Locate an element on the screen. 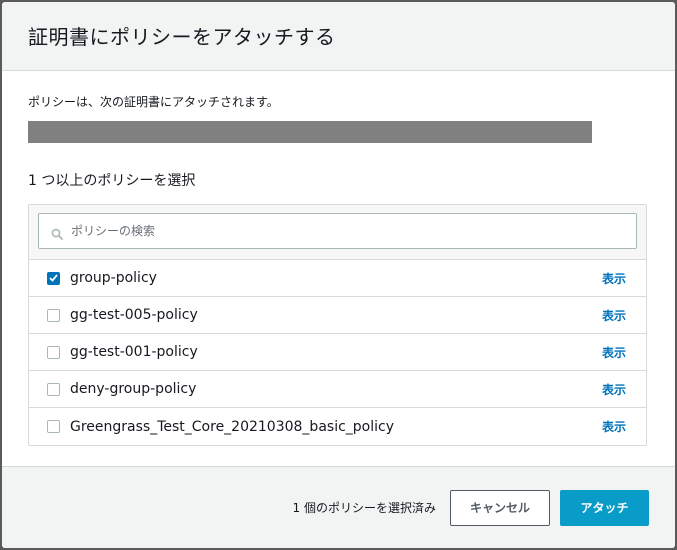 The height and width of the screenshot is (550, 677). search-container is located at coordinates (337, 232).